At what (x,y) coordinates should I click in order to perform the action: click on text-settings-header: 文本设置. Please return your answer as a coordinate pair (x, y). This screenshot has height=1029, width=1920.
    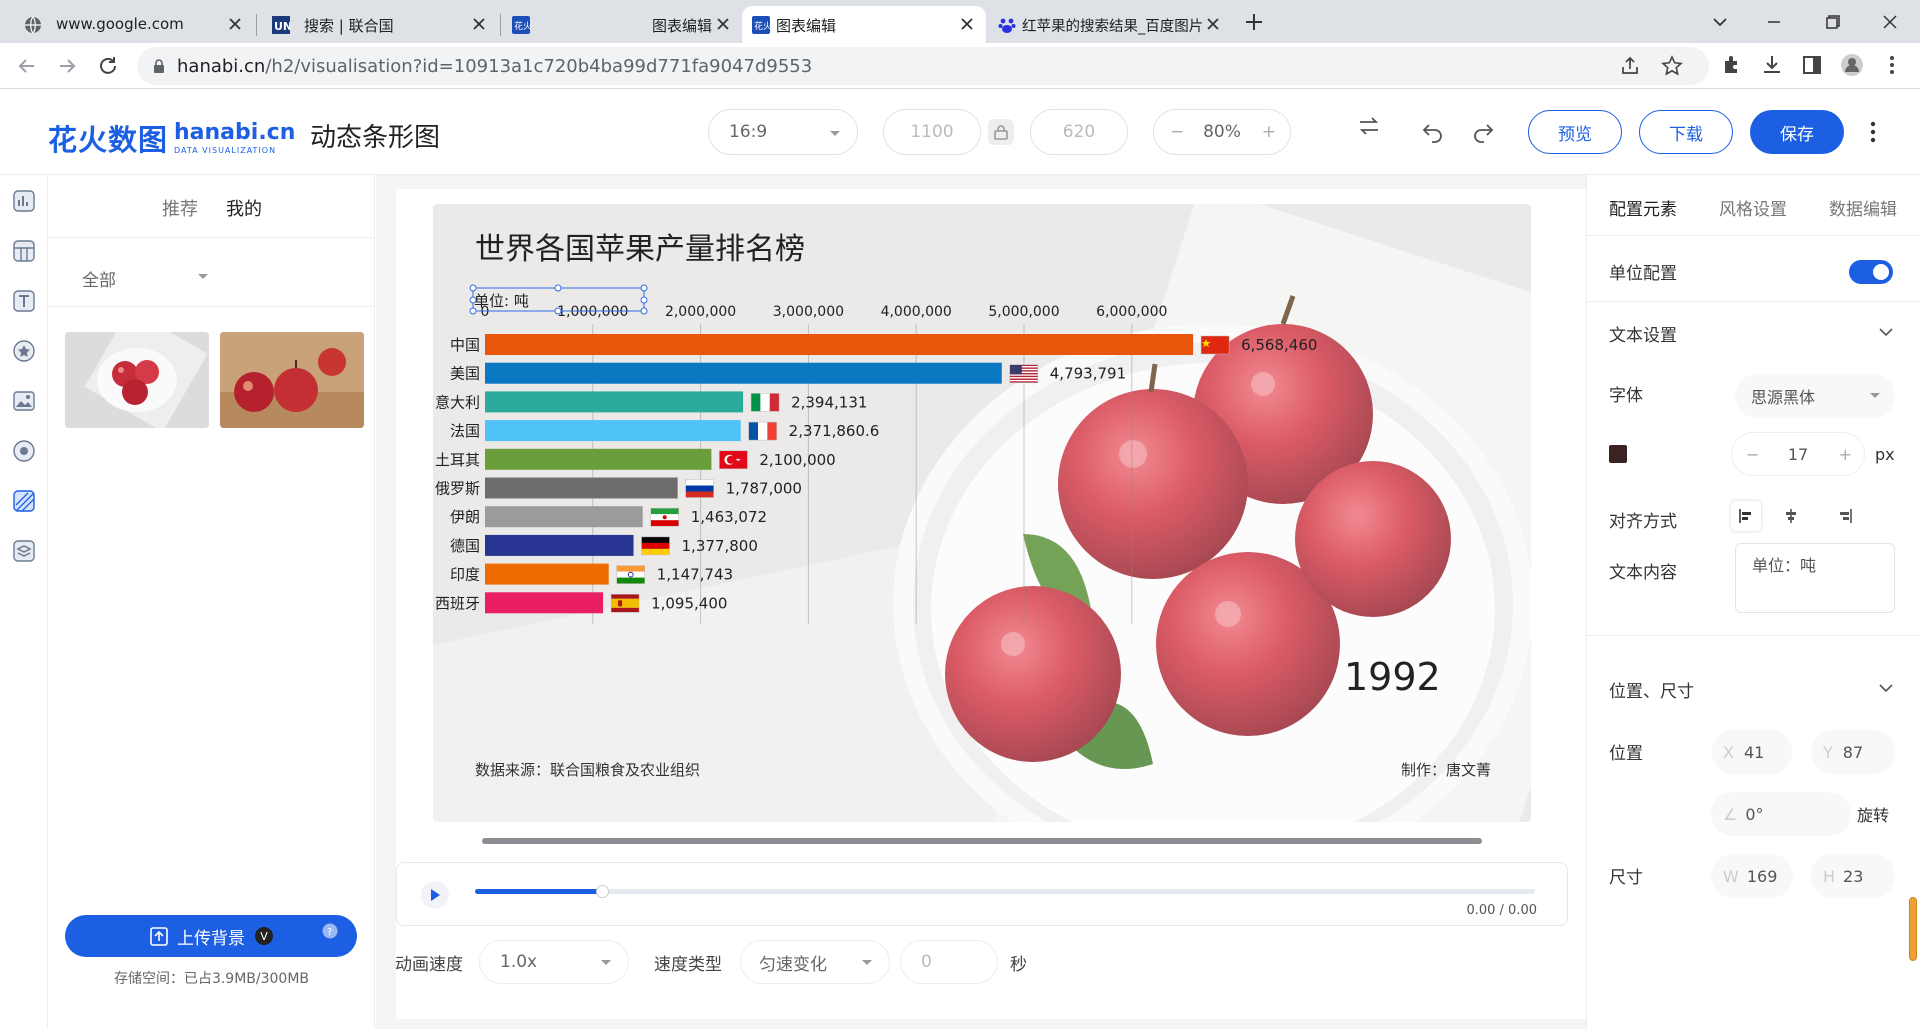
    Looking at the image, I should click on (1643, 333).